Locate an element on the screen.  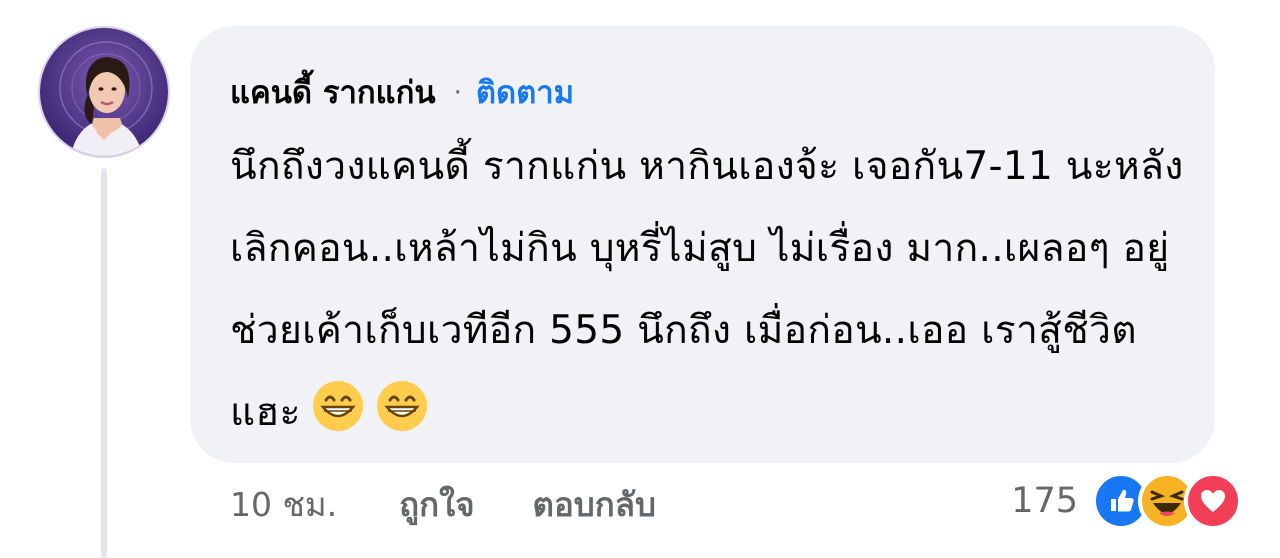
reaction-icons is located at coordinates (1167, 501).